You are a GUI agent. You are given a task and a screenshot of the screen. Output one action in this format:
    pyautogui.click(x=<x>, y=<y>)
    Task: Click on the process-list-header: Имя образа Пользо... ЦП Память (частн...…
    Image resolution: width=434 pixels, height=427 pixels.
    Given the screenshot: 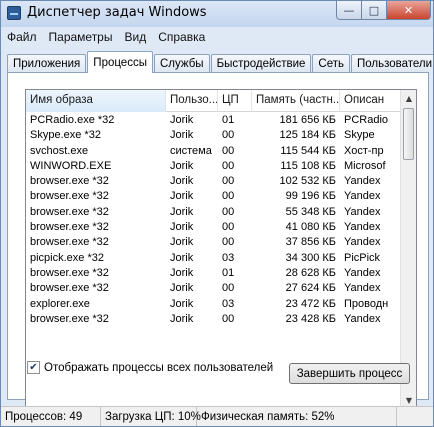 What is the action you would take?
    pyautogui.click(x=213, y=101)
    